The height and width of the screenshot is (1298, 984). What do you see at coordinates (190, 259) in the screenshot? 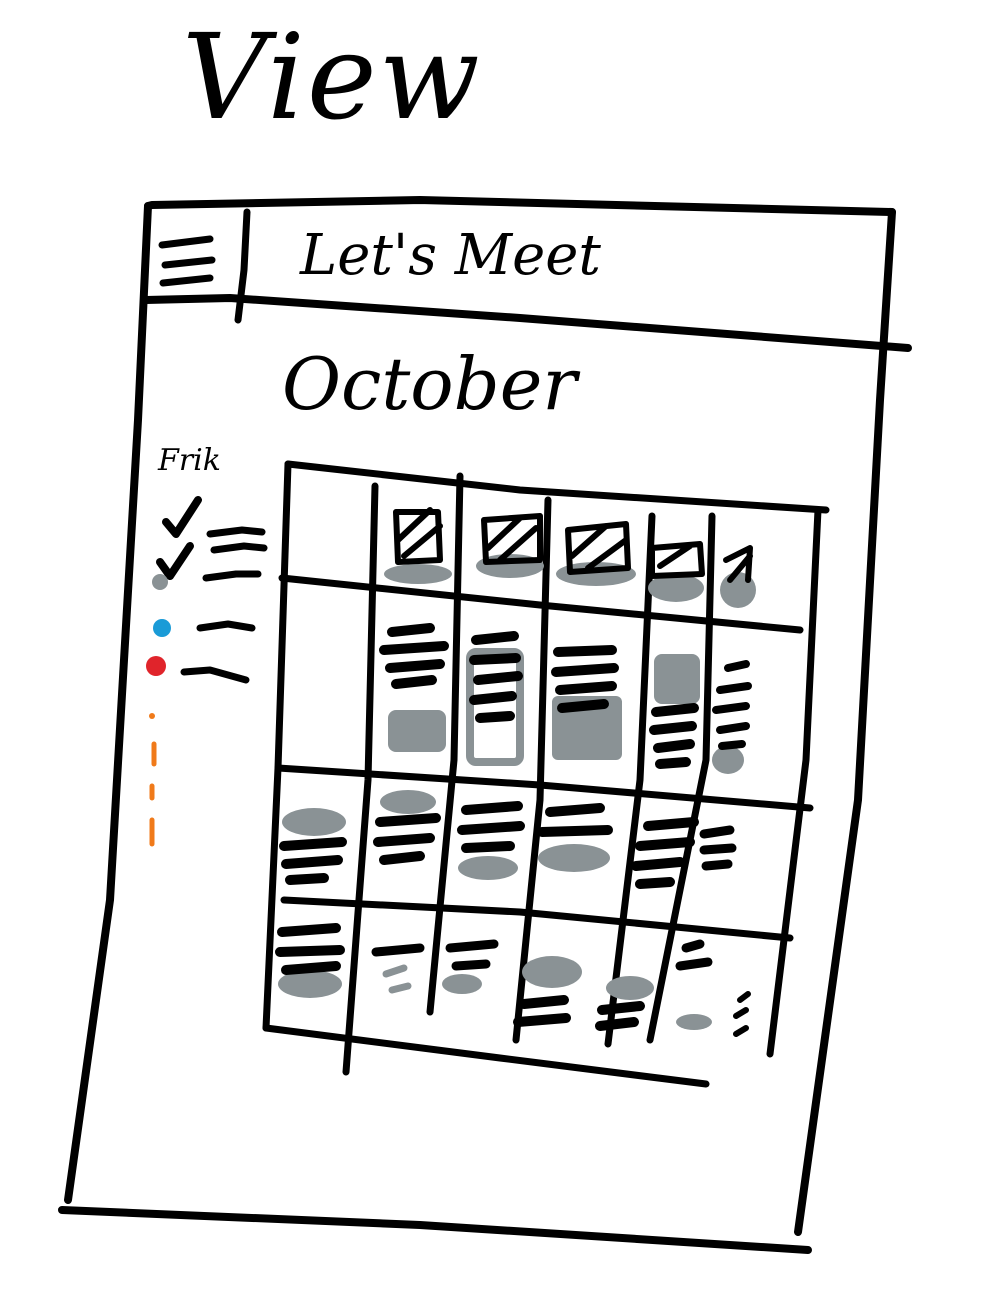
I see `hamburger-menu-icon` at bounding box center [190, 259].